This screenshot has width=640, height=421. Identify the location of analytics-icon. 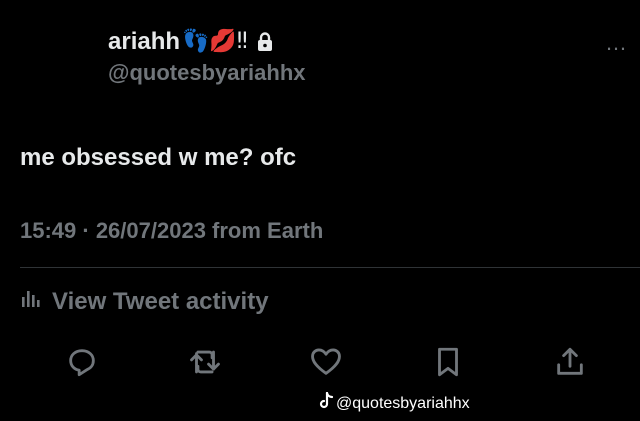
(31, 301).